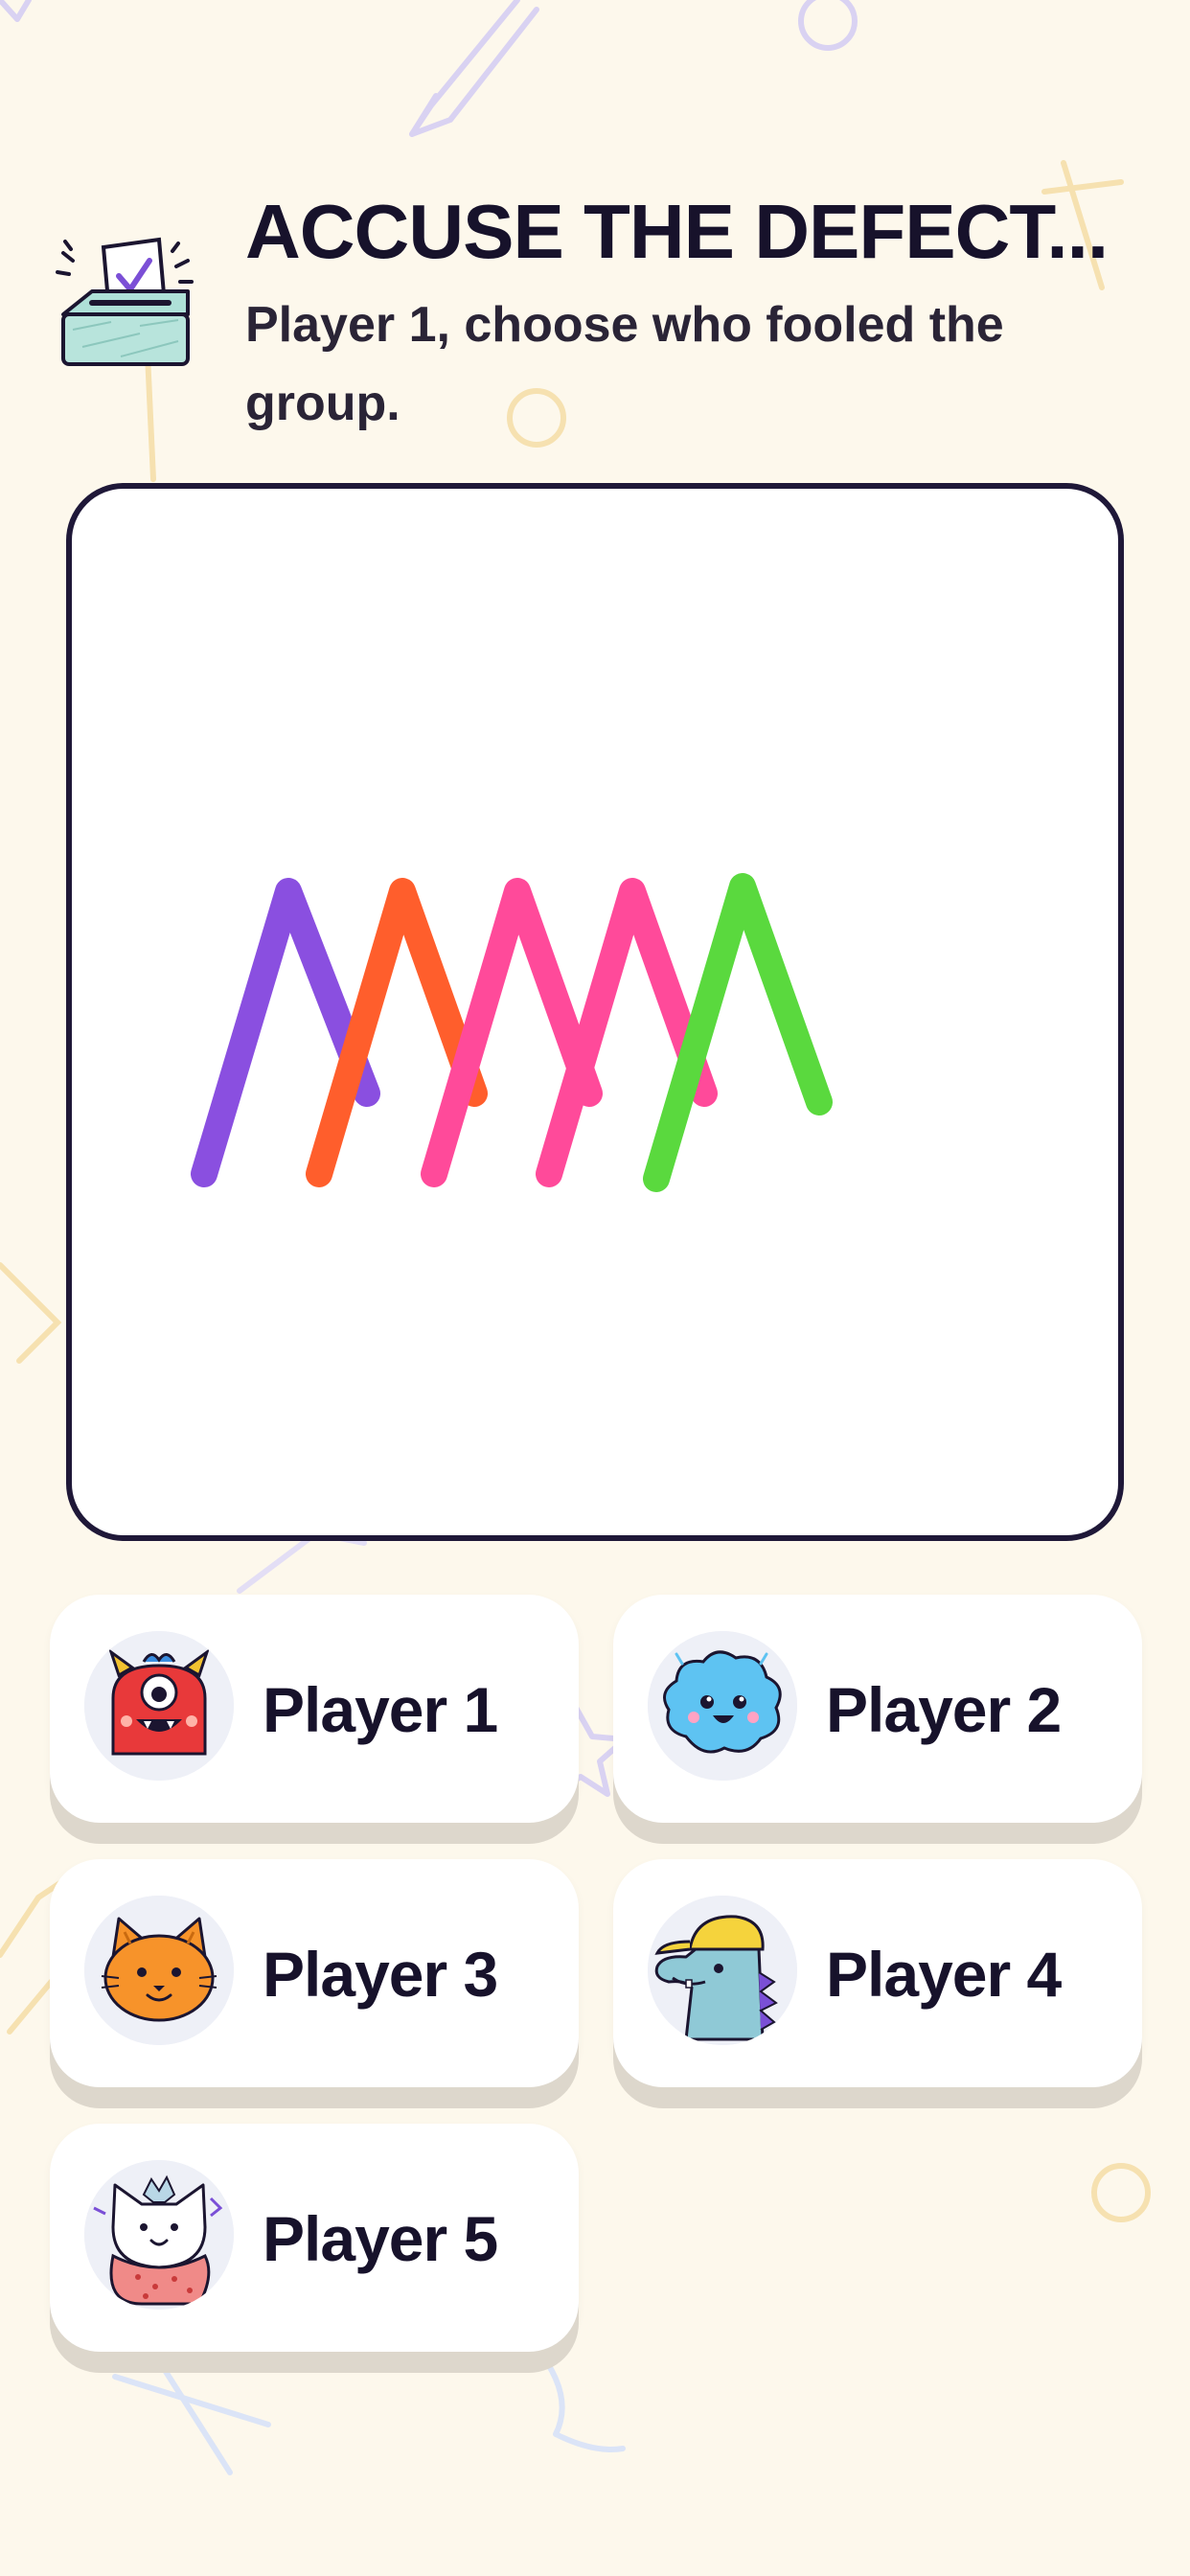  What do you see at coordinates (381, 2238) in the screenshot?
I see `player-5-label: Player 5` at bounding box center [381, 2238].